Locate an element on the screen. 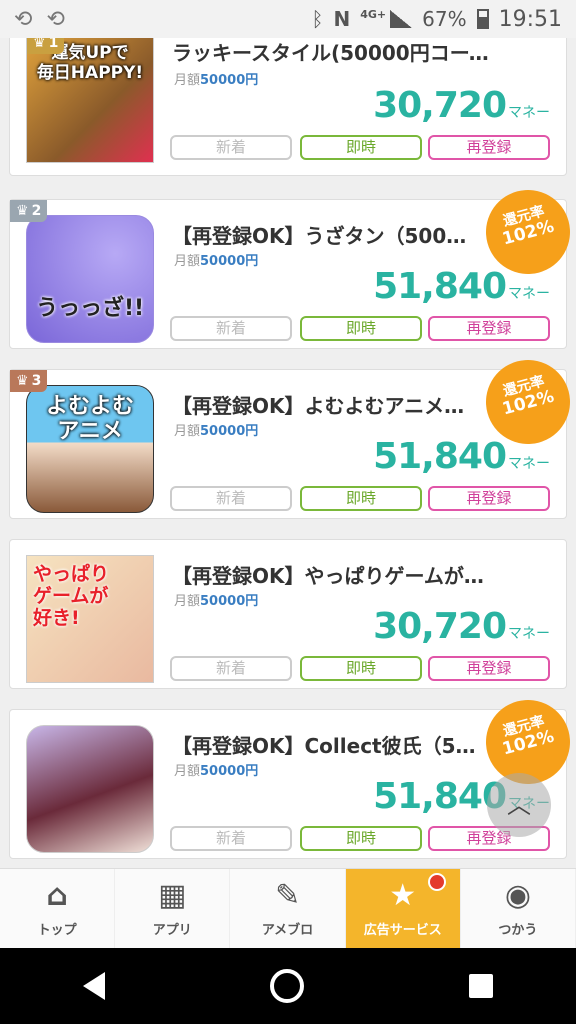 The width and height of the screenshot is (576, 1024). chevron-up-icon: ︿ is located at coordinates (519, 805).